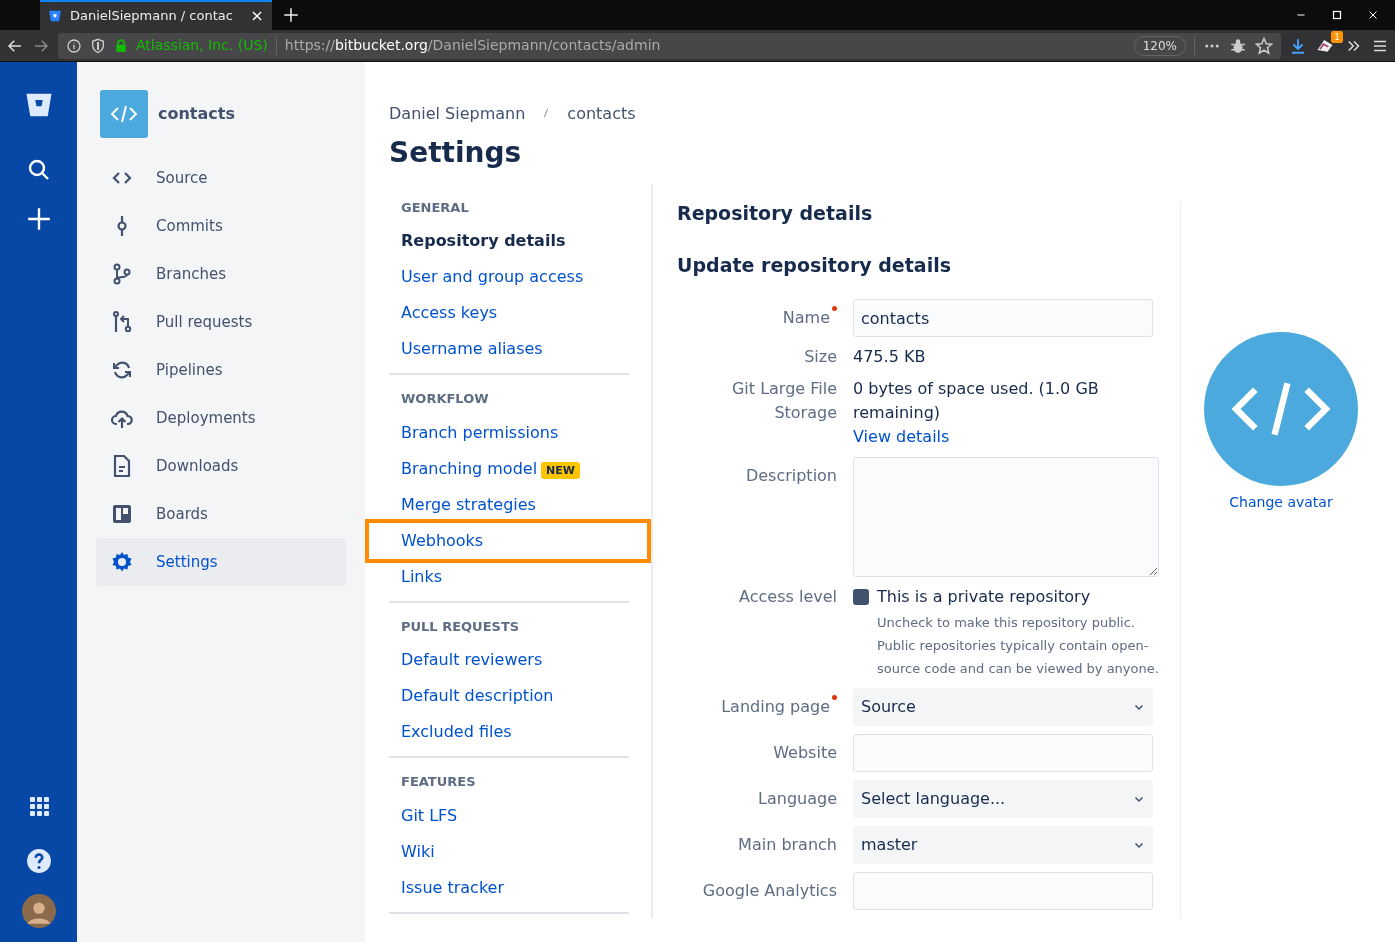 This screenshot has height=942, width=1395. Describe the element at coordinates (221, 514) in the screenshot. I see `sidebar-item: Boards` at that location.